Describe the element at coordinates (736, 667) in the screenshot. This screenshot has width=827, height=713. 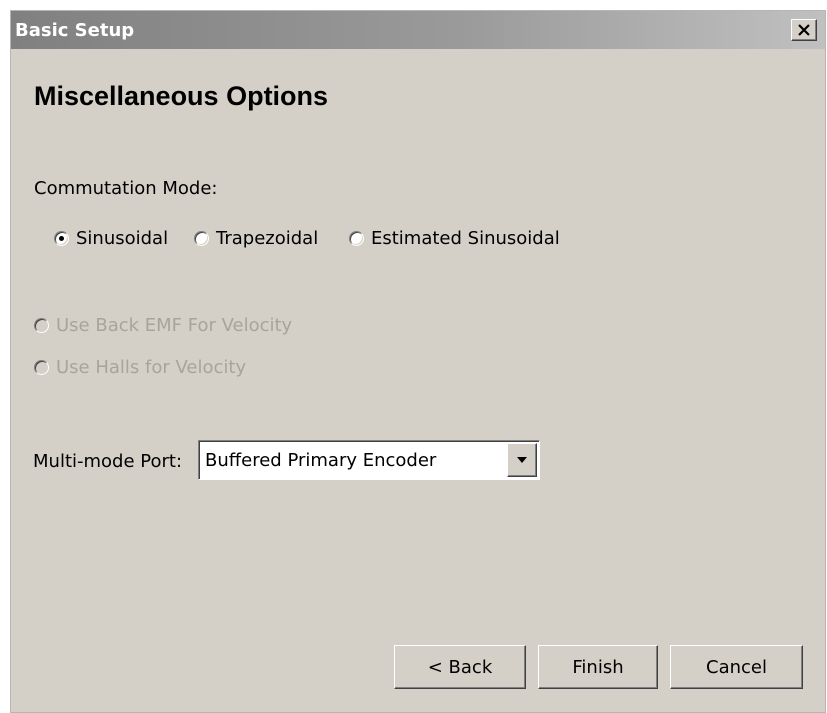
I see `cancel-button: Cancel` at that location.